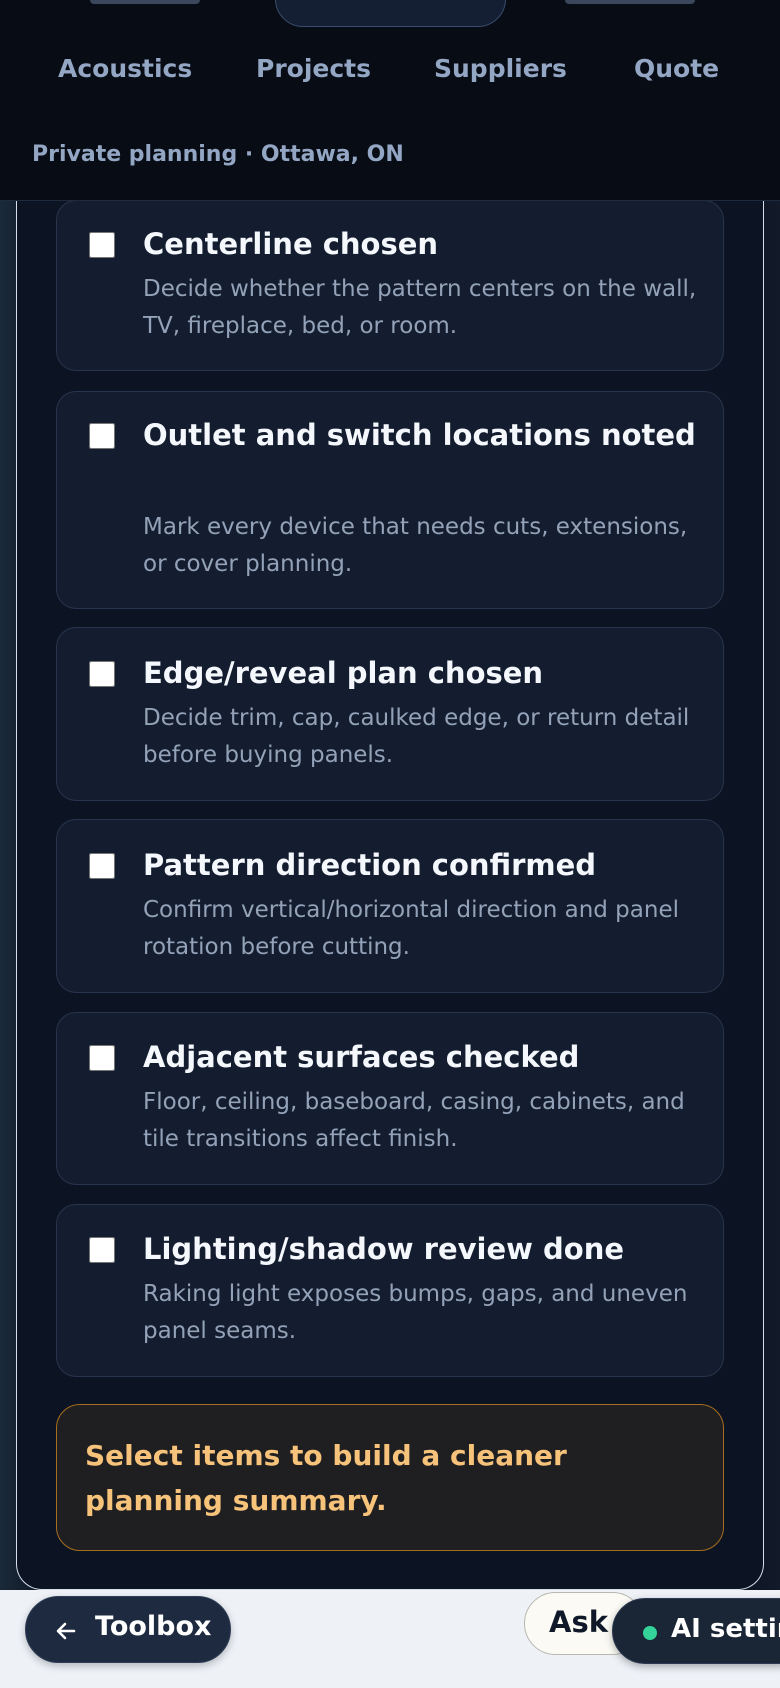 This screenshot has width=780, height=1688. What do you see at coordinates (343, 673) in the screenshot?
I see `checklist-item-title: Edge/reveal plan chosen` at bounding box center [343, 673].